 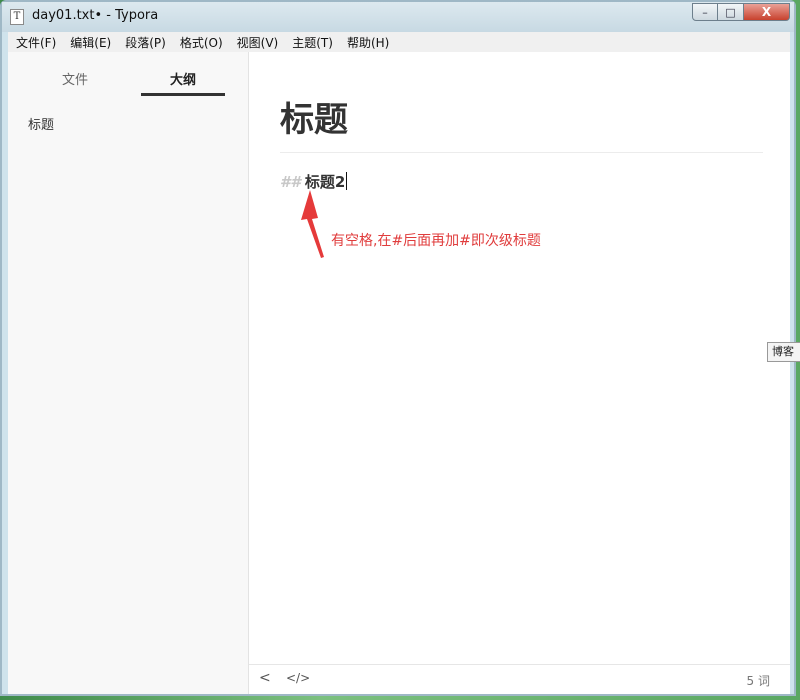 I want to click on heading-2-line: ## 标题2, so click(x=314, y=182).